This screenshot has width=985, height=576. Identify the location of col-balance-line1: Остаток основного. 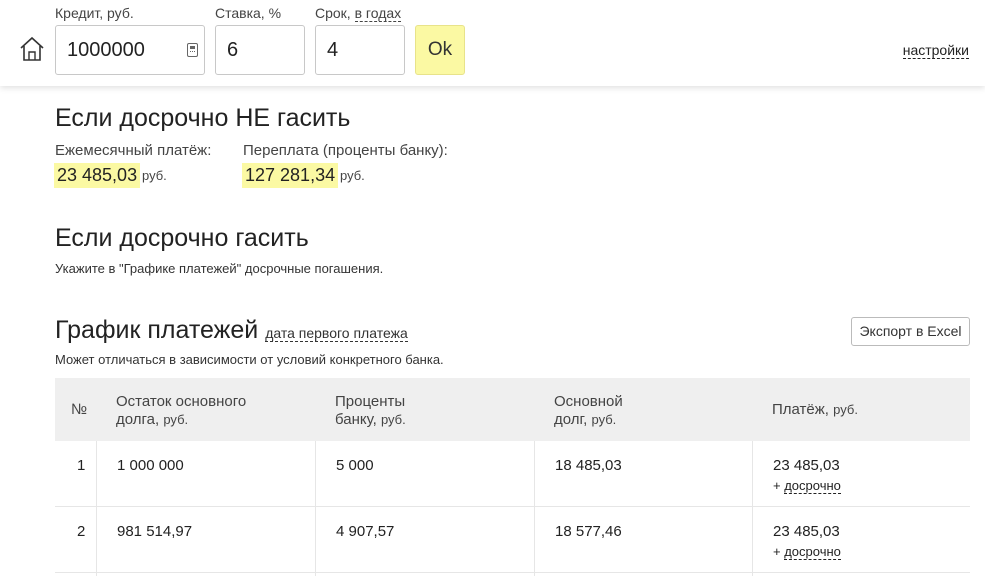
(181, 401).